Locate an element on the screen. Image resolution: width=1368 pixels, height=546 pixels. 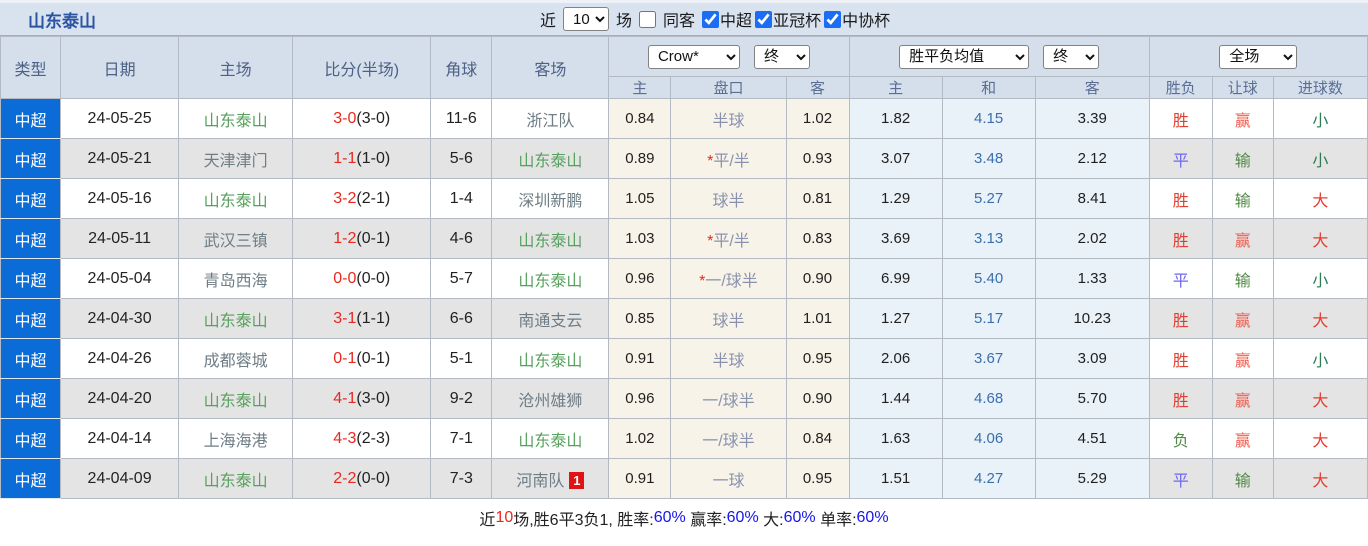
asia-home-odds-cell: 0.85 is located at coordinates (640, 318).